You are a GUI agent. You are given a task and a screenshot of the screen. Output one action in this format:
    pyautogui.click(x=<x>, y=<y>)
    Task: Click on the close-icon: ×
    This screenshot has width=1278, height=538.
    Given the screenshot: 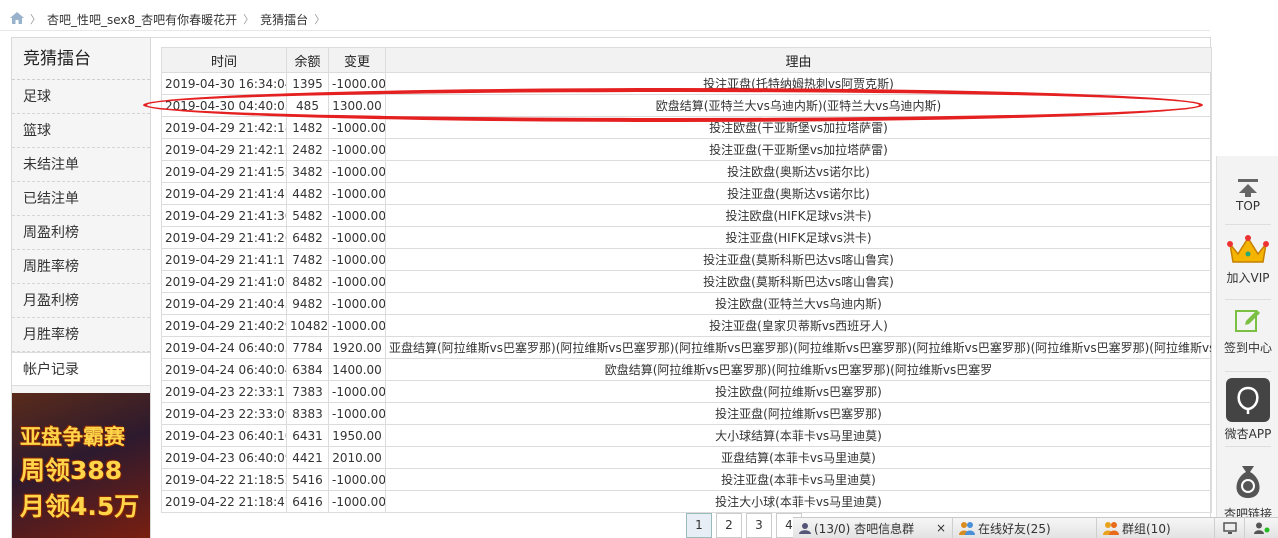 What is the action you would take?
    pyautogui.click(x=941, y=528)
    